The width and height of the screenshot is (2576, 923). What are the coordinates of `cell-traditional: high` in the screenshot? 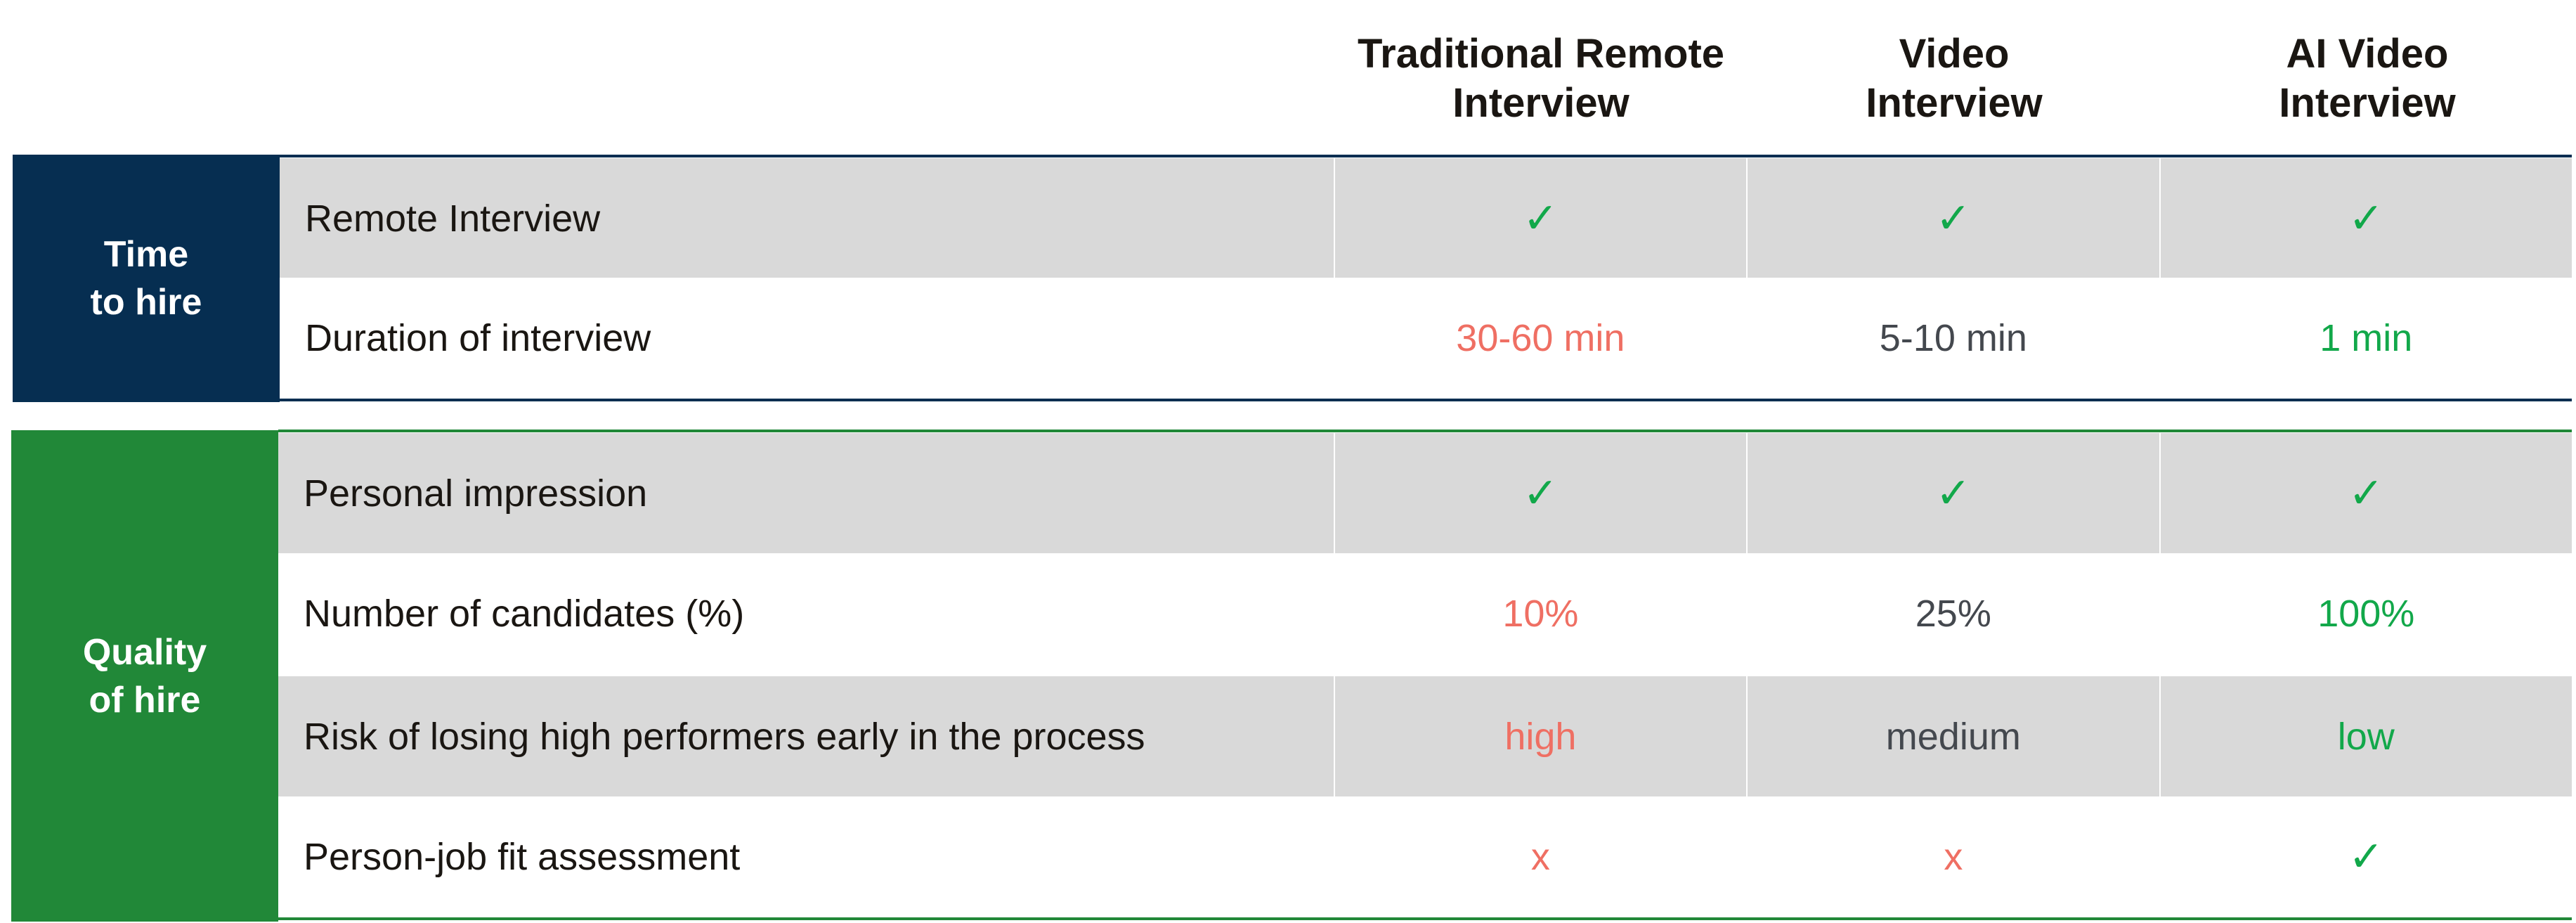 It's located at (1539, 737).